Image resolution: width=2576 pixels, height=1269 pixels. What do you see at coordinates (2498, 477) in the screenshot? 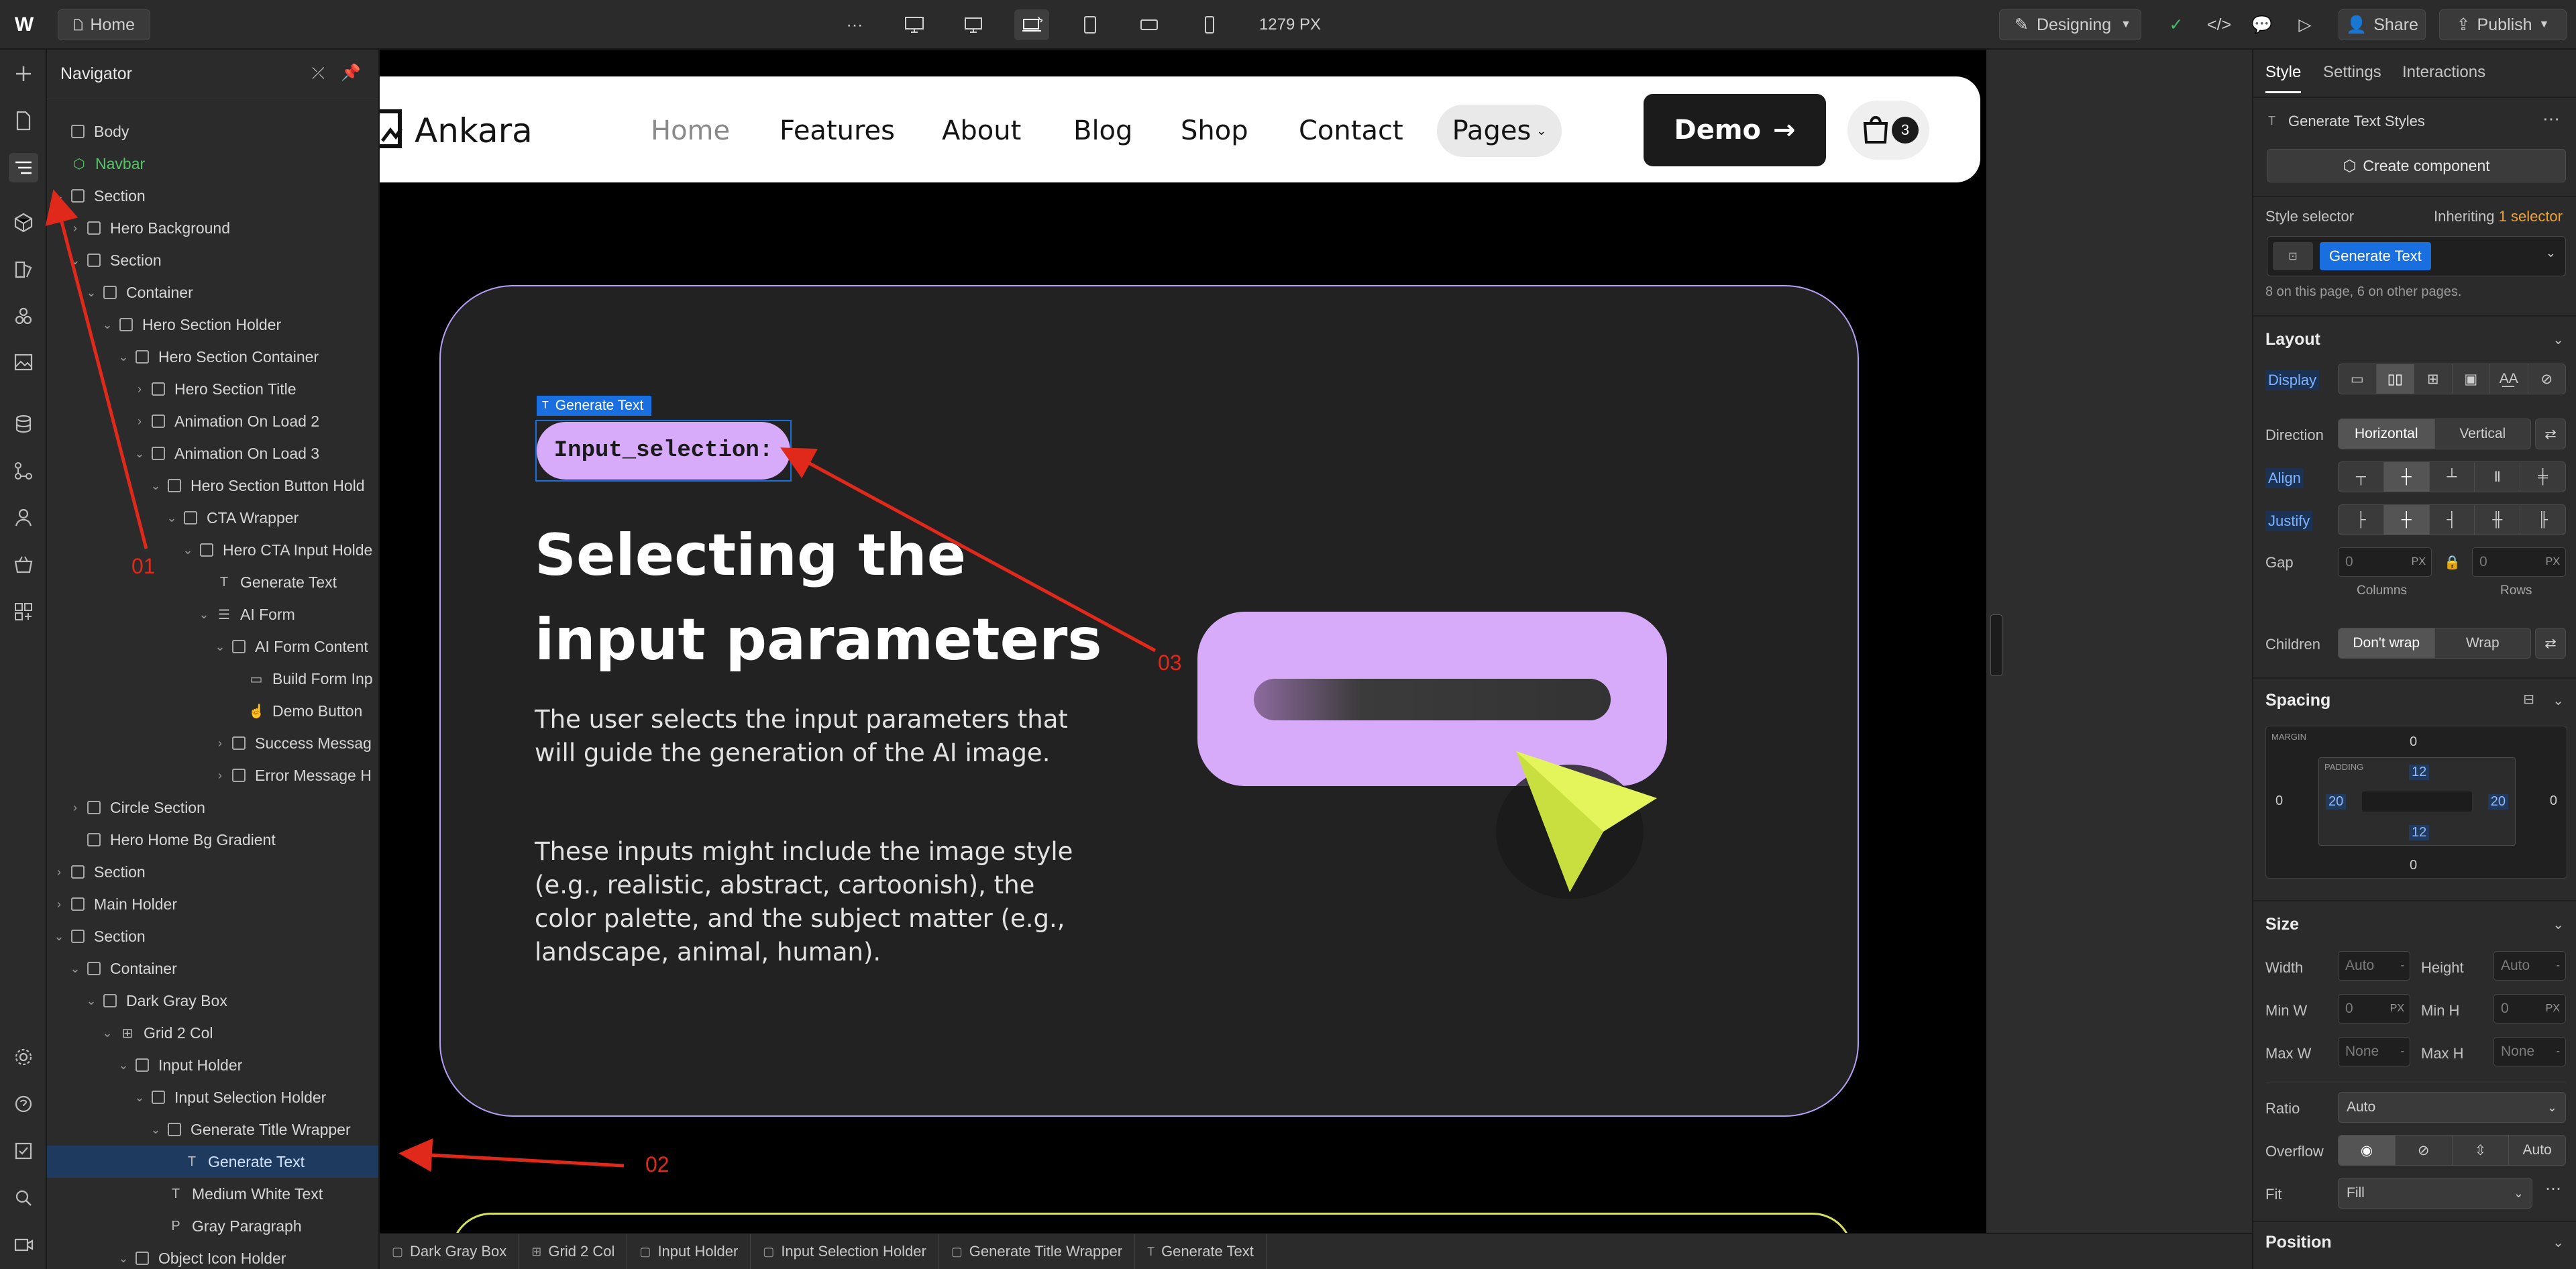
I see `align-stretch-icon: Ⅱ` at bounding box center [2498, 477].